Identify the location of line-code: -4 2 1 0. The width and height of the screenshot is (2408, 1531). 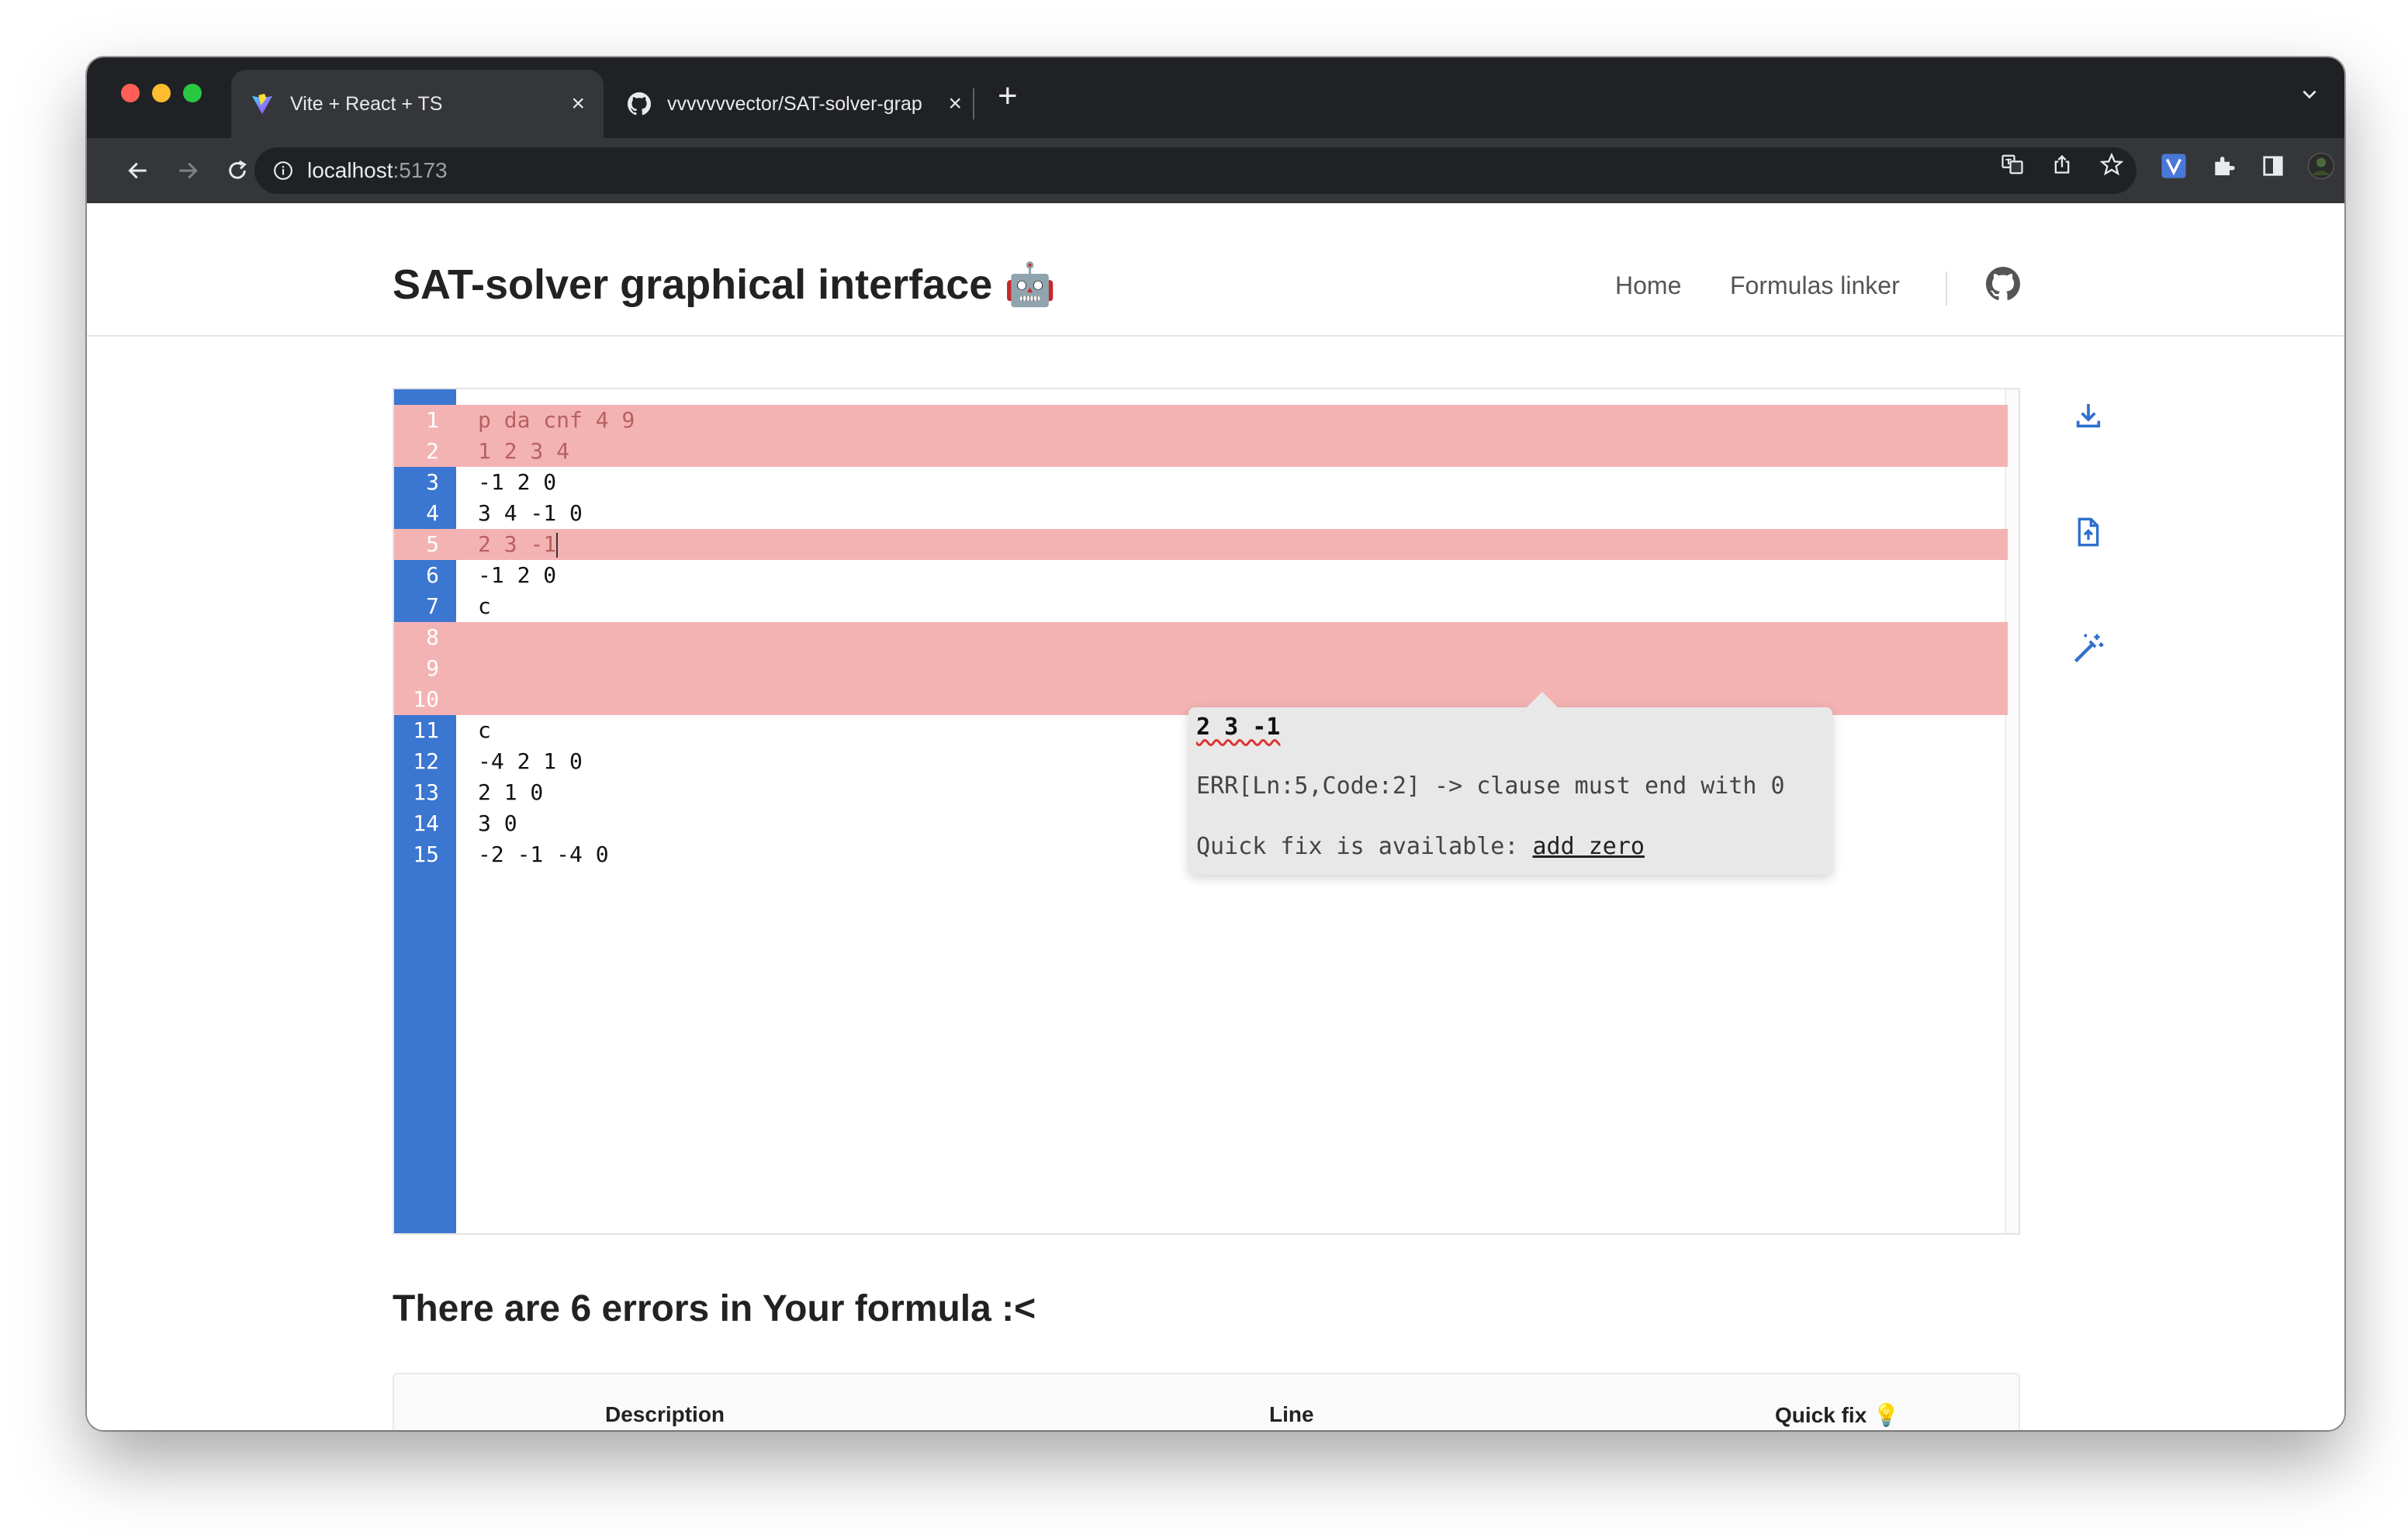
(530, 761).